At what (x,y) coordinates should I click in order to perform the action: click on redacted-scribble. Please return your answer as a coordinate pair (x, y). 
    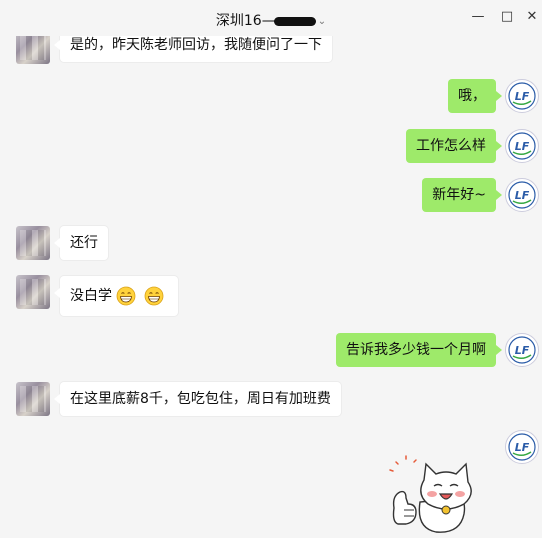
    Looking at the image, I should click on (294, 21).